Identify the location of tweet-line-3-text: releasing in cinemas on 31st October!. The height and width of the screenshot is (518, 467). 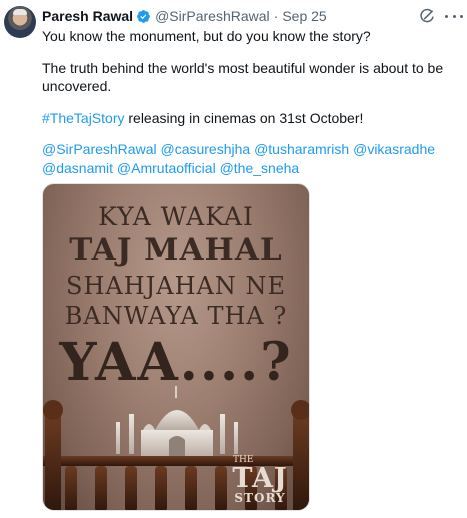
(244, 117).